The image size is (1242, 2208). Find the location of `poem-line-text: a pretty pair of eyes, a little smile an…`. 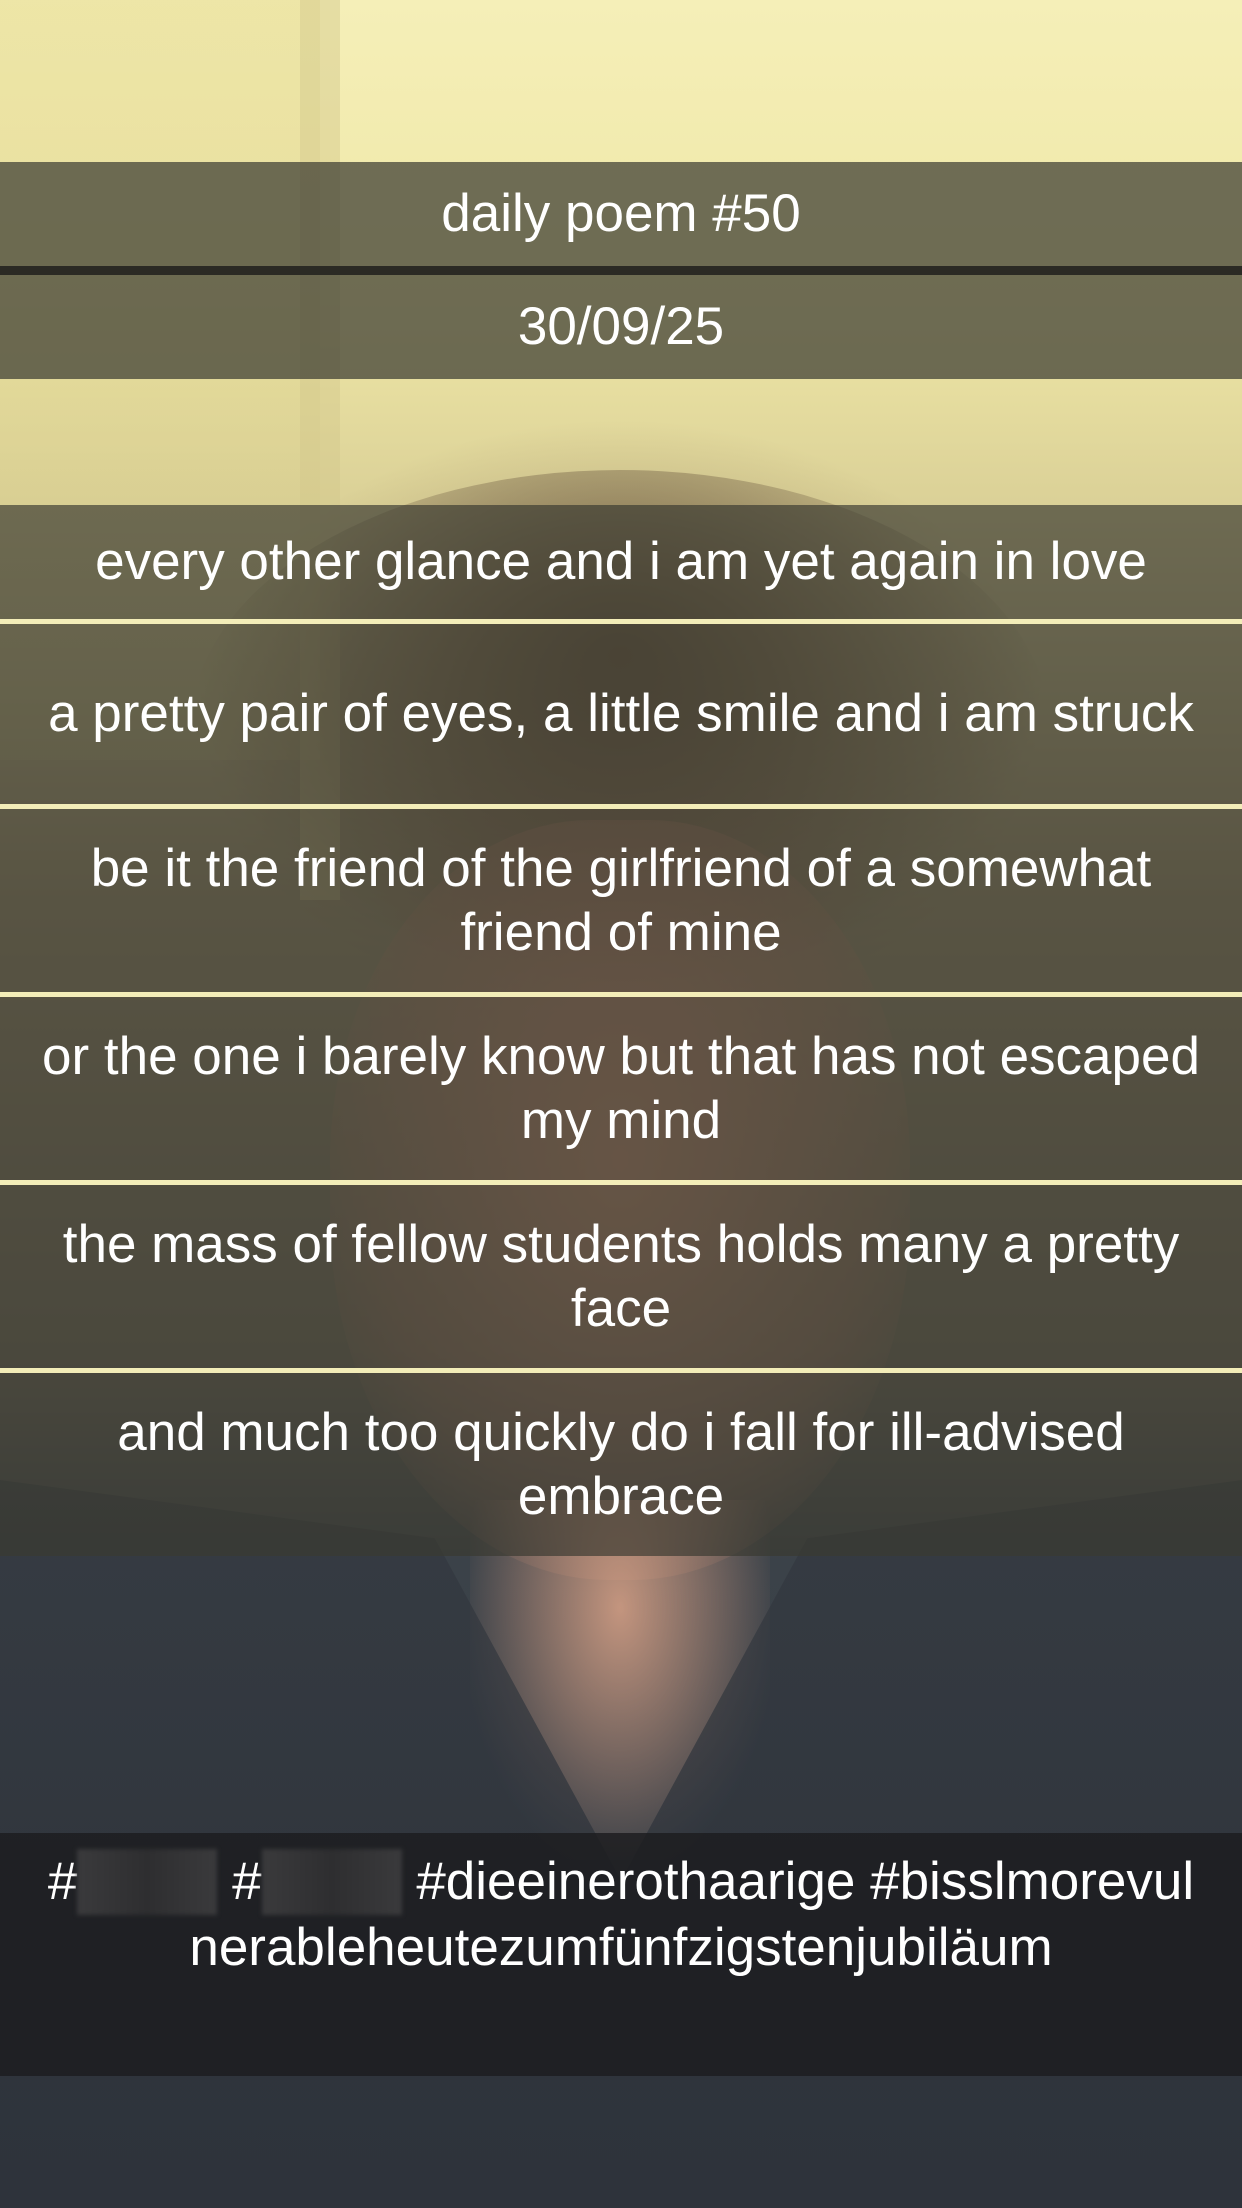

poem-line-text: a pretty pair of eyes, a little smile an… is located at coordinates (621, 713).